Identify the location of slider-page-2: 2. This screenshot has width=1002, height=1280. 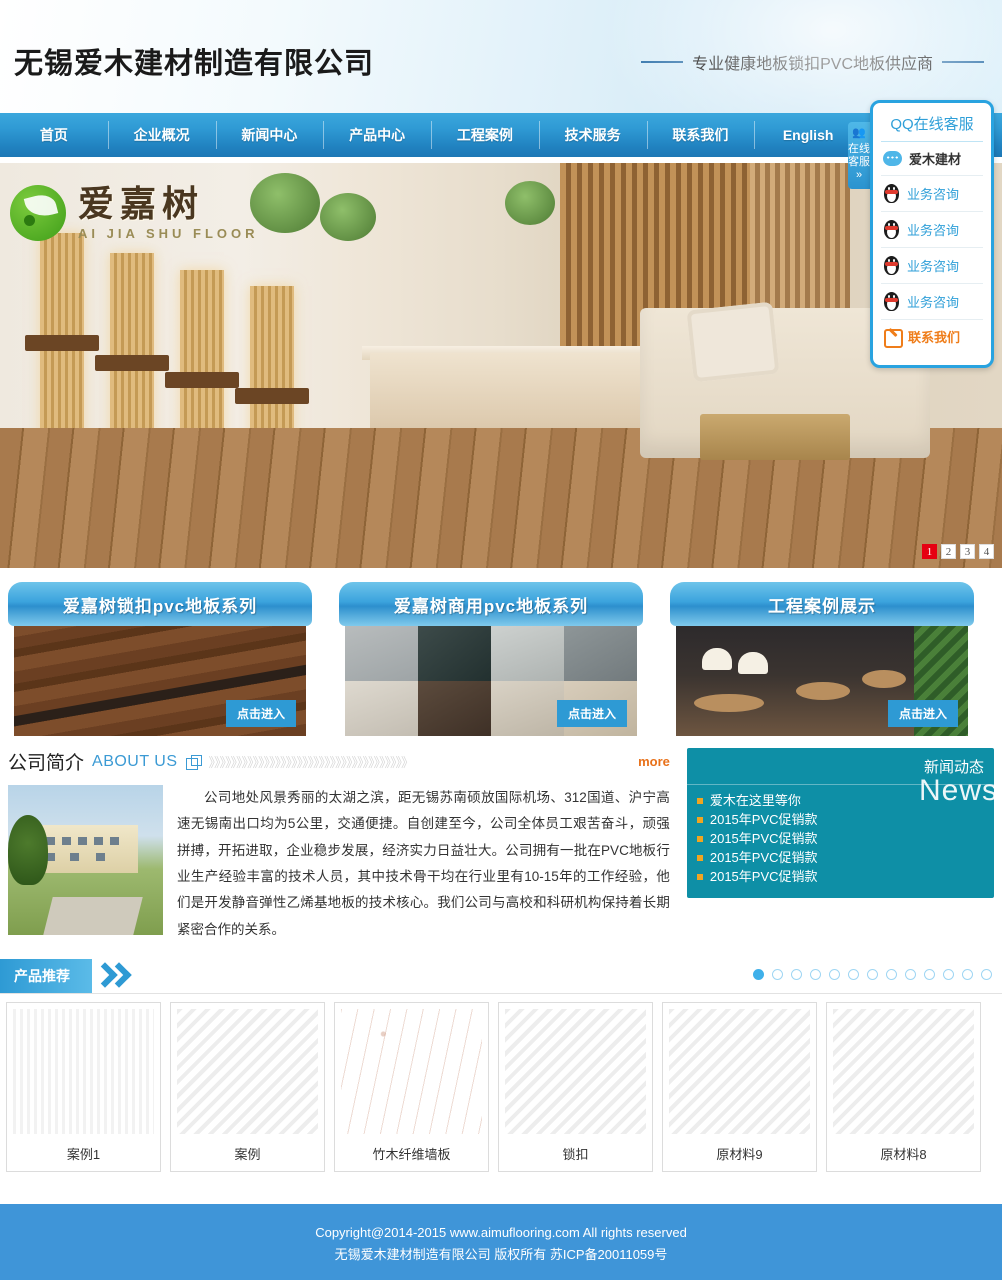
(948, 551).